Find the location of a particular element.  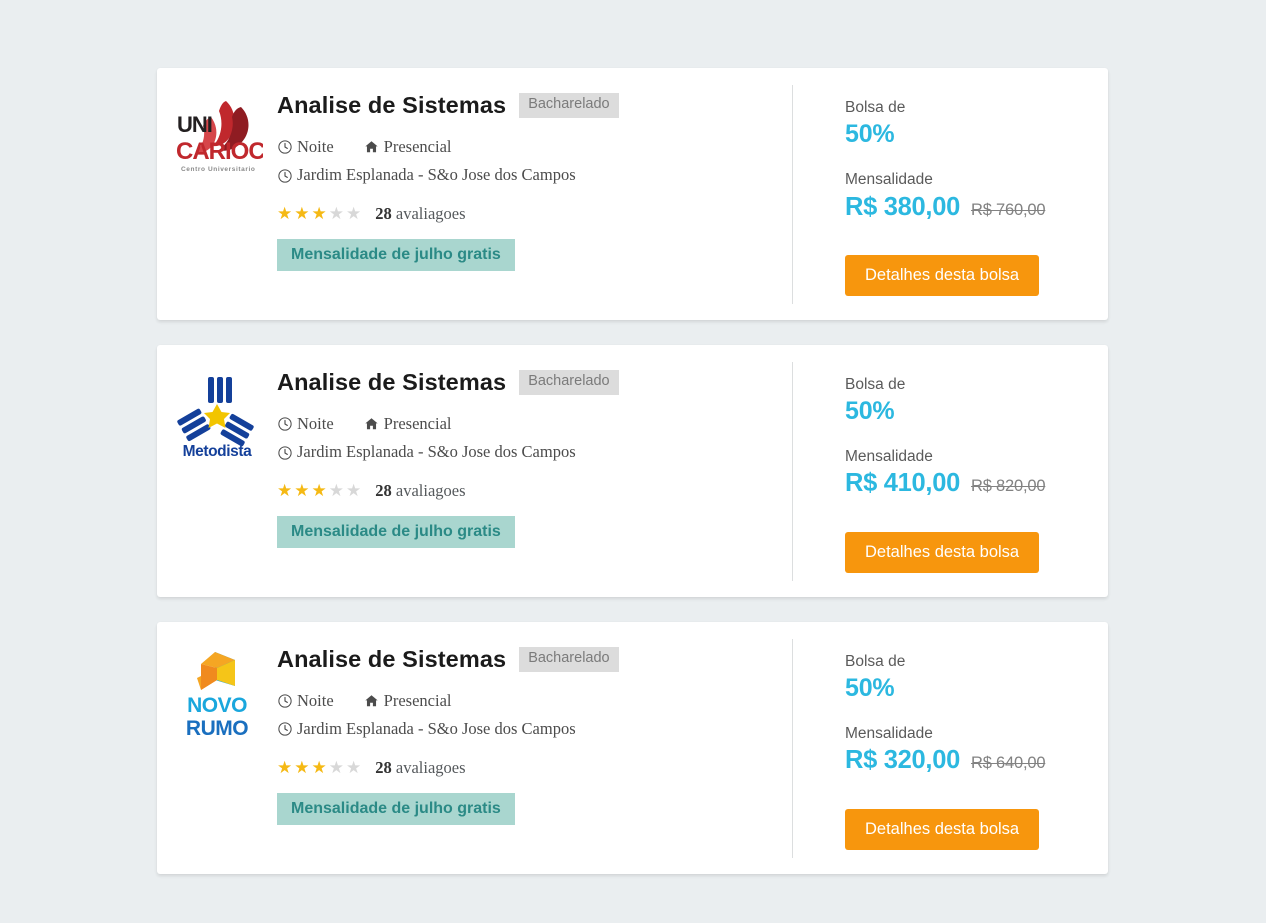

tuition-price-row: R$ 410,00 R$ 820,00 is located at coordinates (976, 483).